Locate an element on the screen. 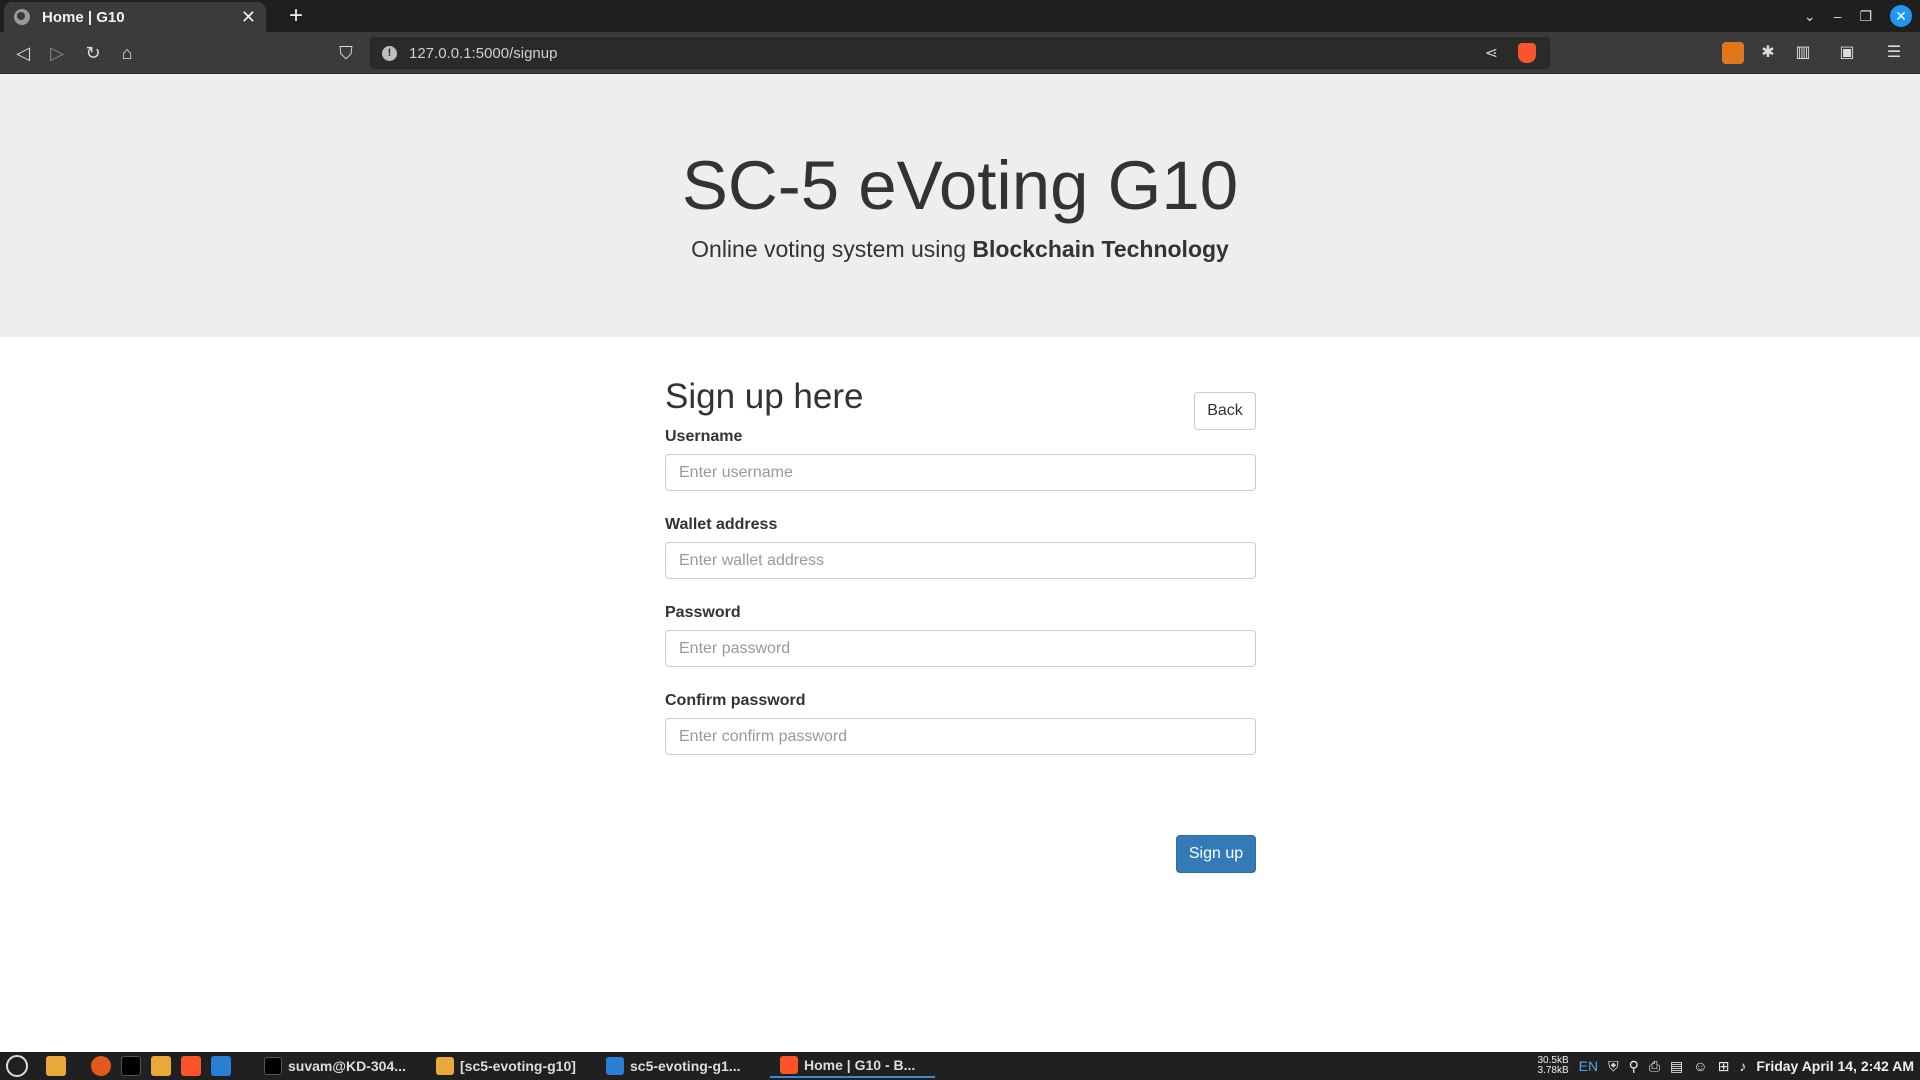  password-group: Password is located at coordinates (960, 635).